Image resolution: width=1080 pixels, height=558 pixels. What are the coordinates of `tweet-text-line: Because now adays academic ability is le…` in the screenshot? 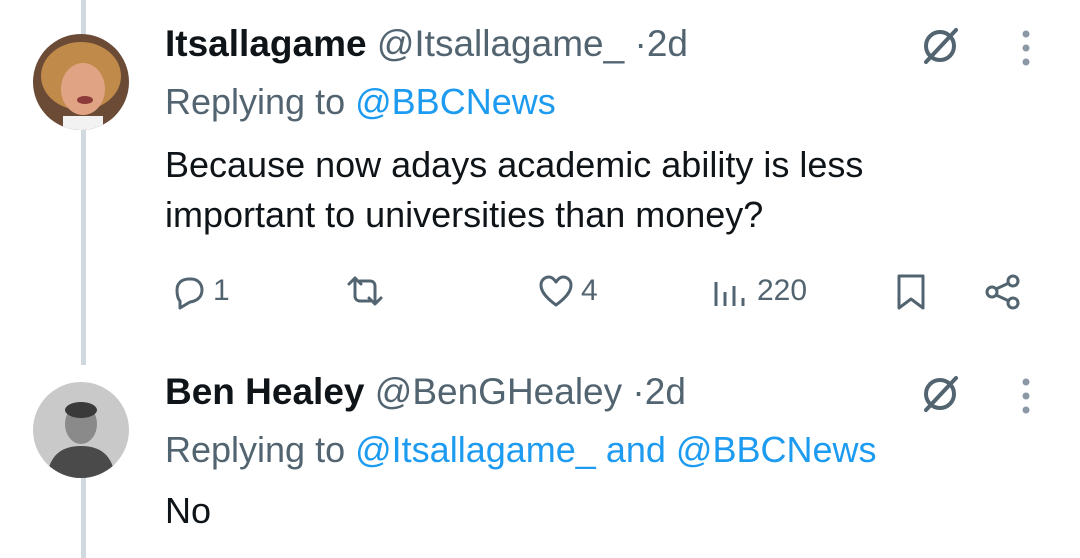 It's located at (514, 164).